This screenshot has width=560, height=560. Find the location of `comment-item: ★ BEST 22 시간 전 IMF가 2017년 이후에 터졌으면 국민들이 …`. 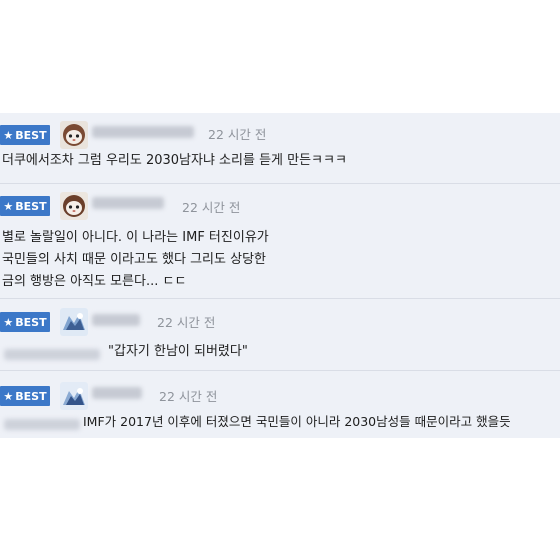

comment-item: ★ BEST 22 시간 전 IMF가 2017년 이후에 터졌으면 국민들이 … is located at coordinates (280, 404).